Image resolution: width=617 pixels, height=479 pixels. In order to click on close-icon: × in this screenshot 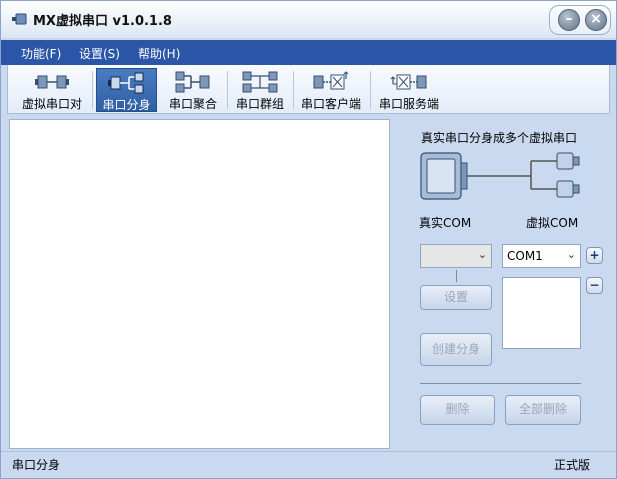, I will do `click(596, 19)`.